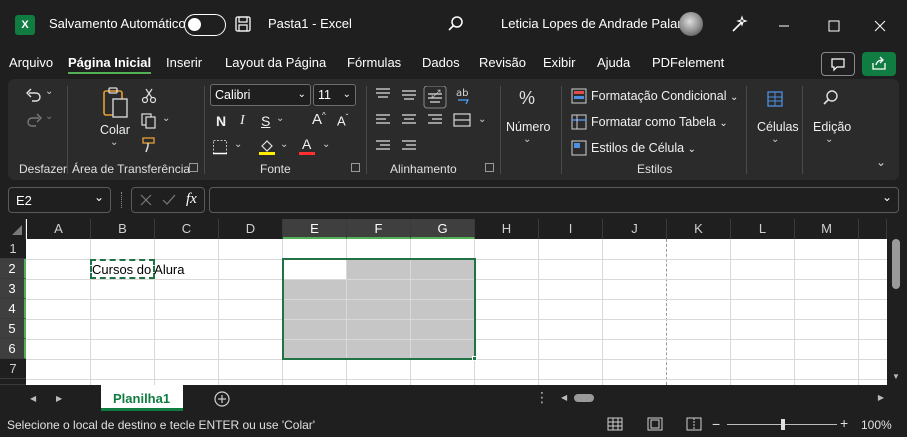  What do you see at coordinates (489, 167) in the screenshot?
I see `alignment-launcher-icon` at bounding box center [489, 167].